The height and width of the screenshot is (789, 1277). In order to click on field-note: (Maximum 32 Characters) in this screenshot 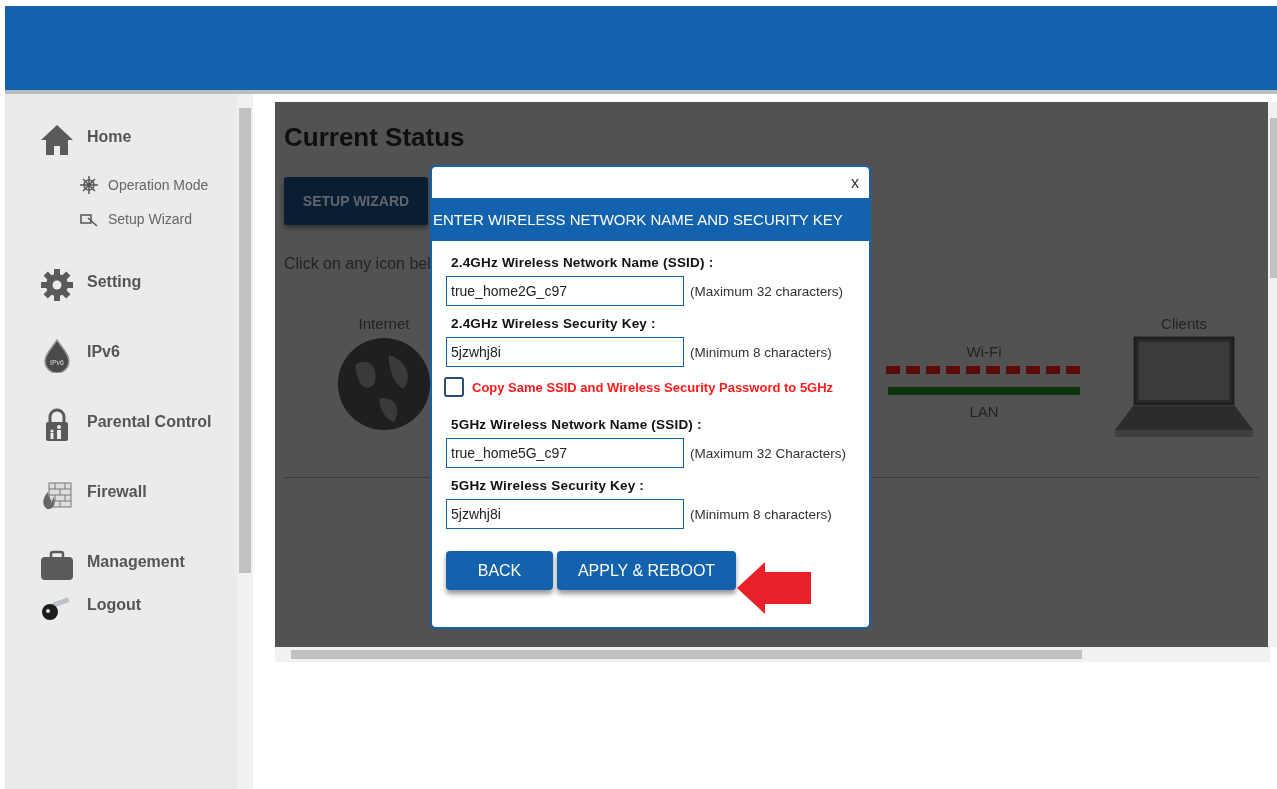, I will do `click(768, 453)`.